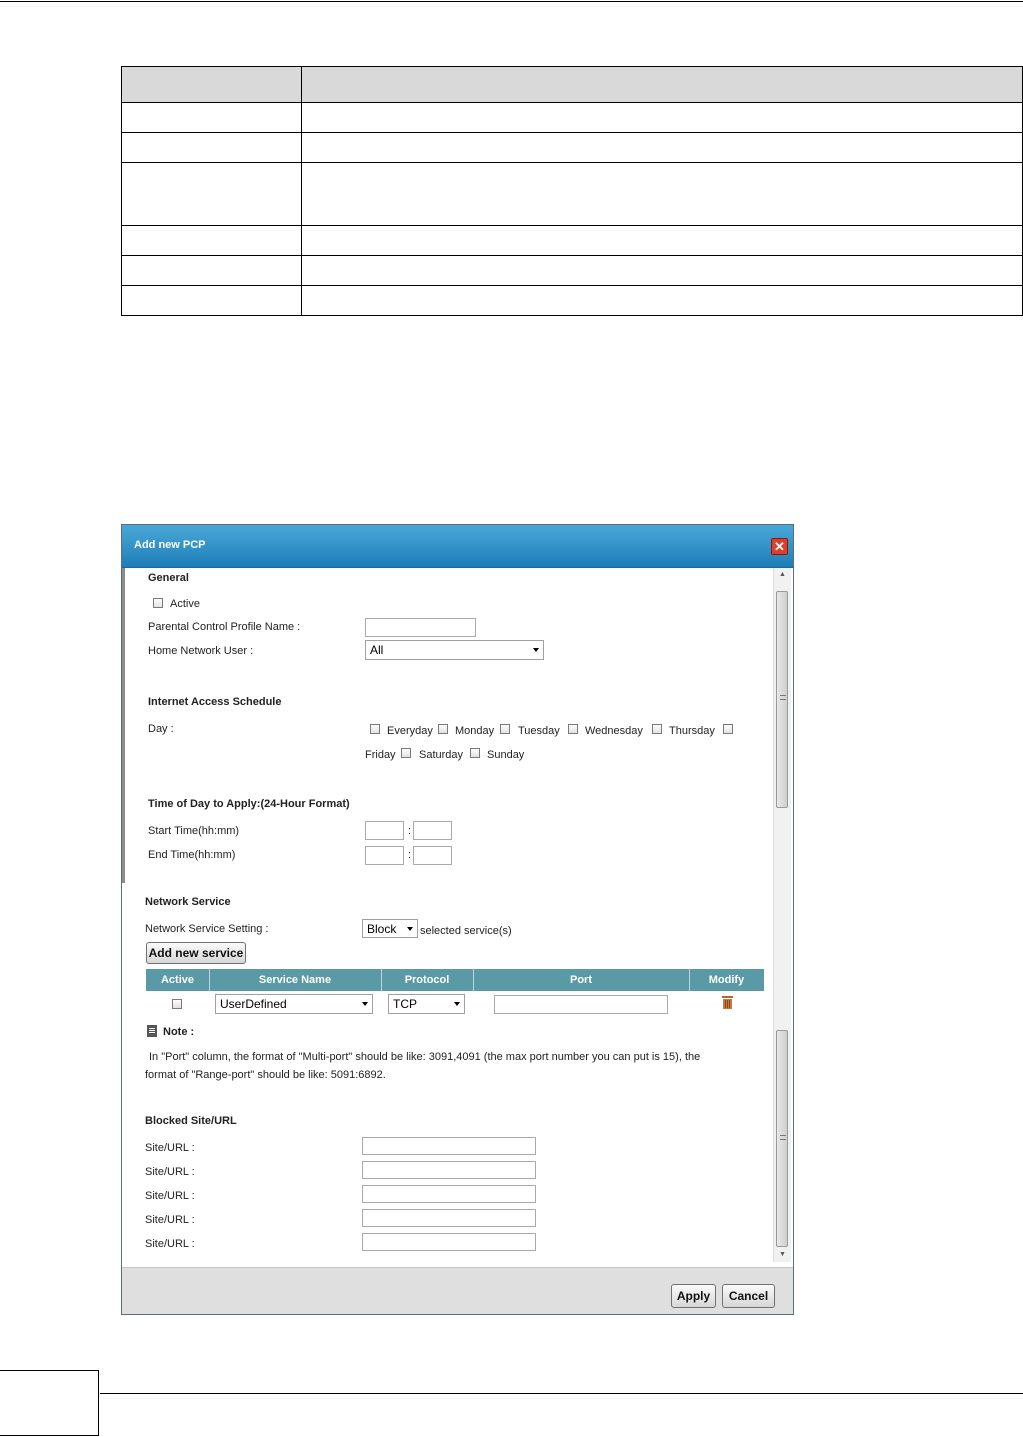  I want to click on footer-rule, so click(561, 1393).